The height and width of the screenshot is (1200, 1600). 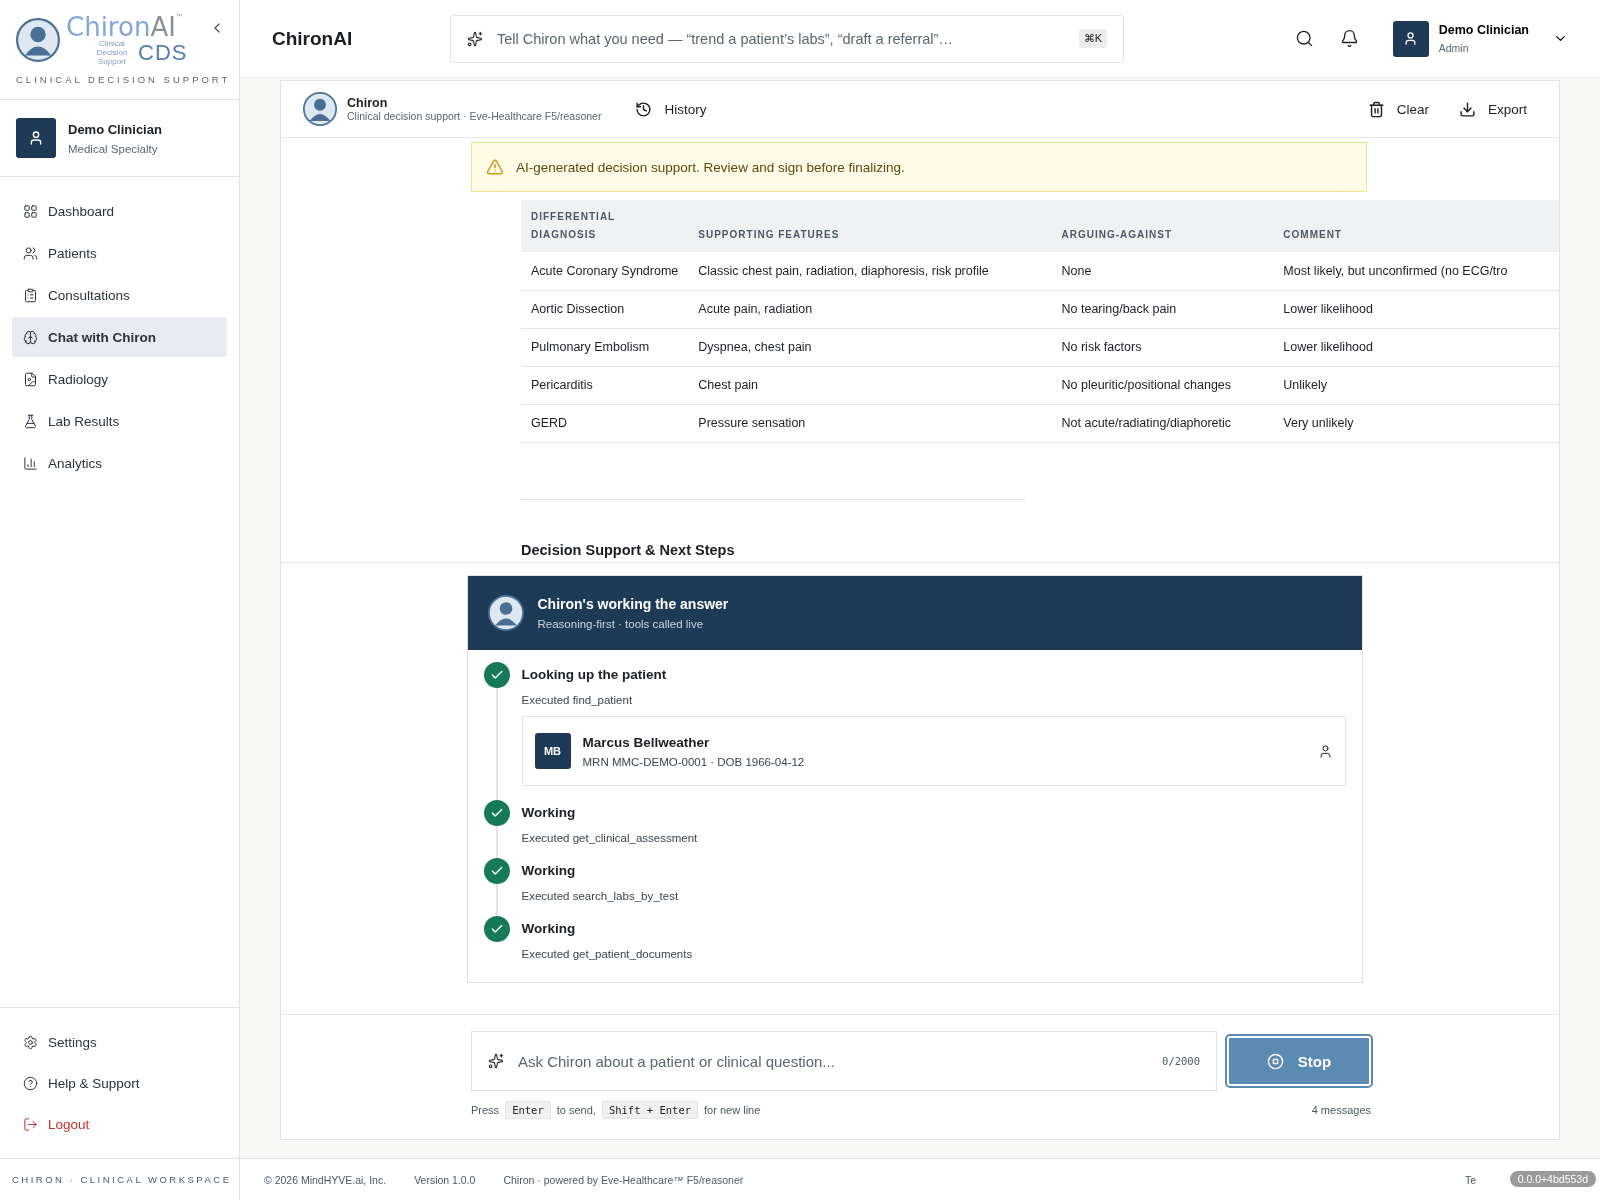 What do you see at coordinates (552, 751) in the screenshot?
I see `patient-initials: MB` at bounding box center [552, 751].